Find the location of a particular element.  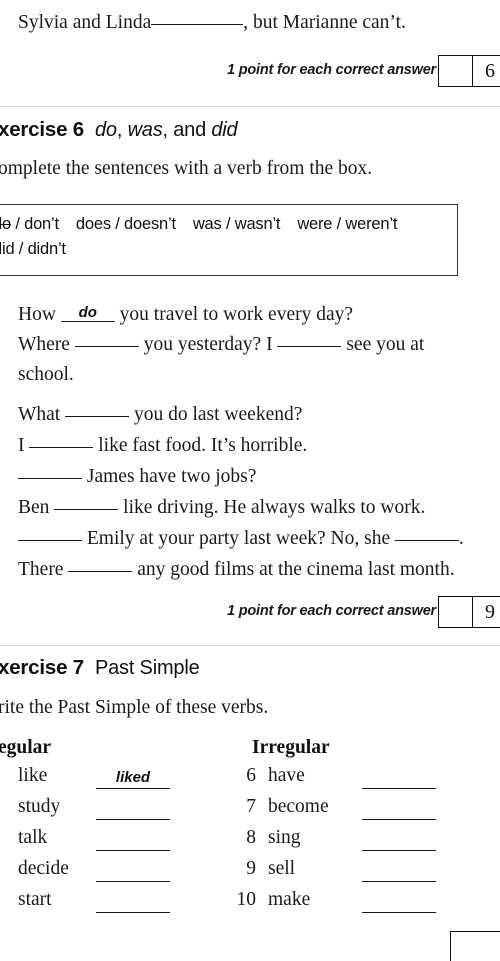

score-row-exercise5: 1 point for each correct answer 6 is located at coordinates (250, 72).